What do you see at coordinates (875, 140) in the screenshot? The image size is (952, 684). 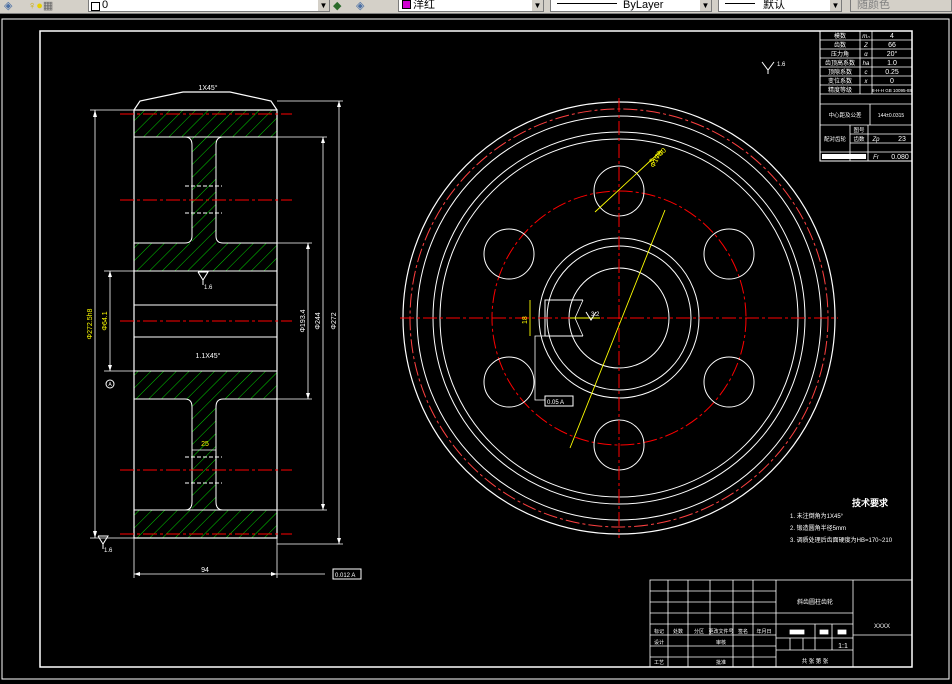 I see `pair-symbol: Zp` at bounding box center [875, 140].